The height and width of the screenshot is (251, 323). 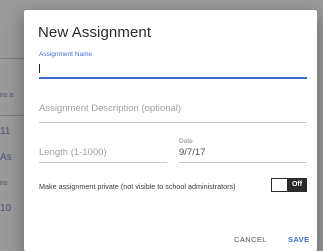 I want to click on background-text: As, so click(x=6, y=157).